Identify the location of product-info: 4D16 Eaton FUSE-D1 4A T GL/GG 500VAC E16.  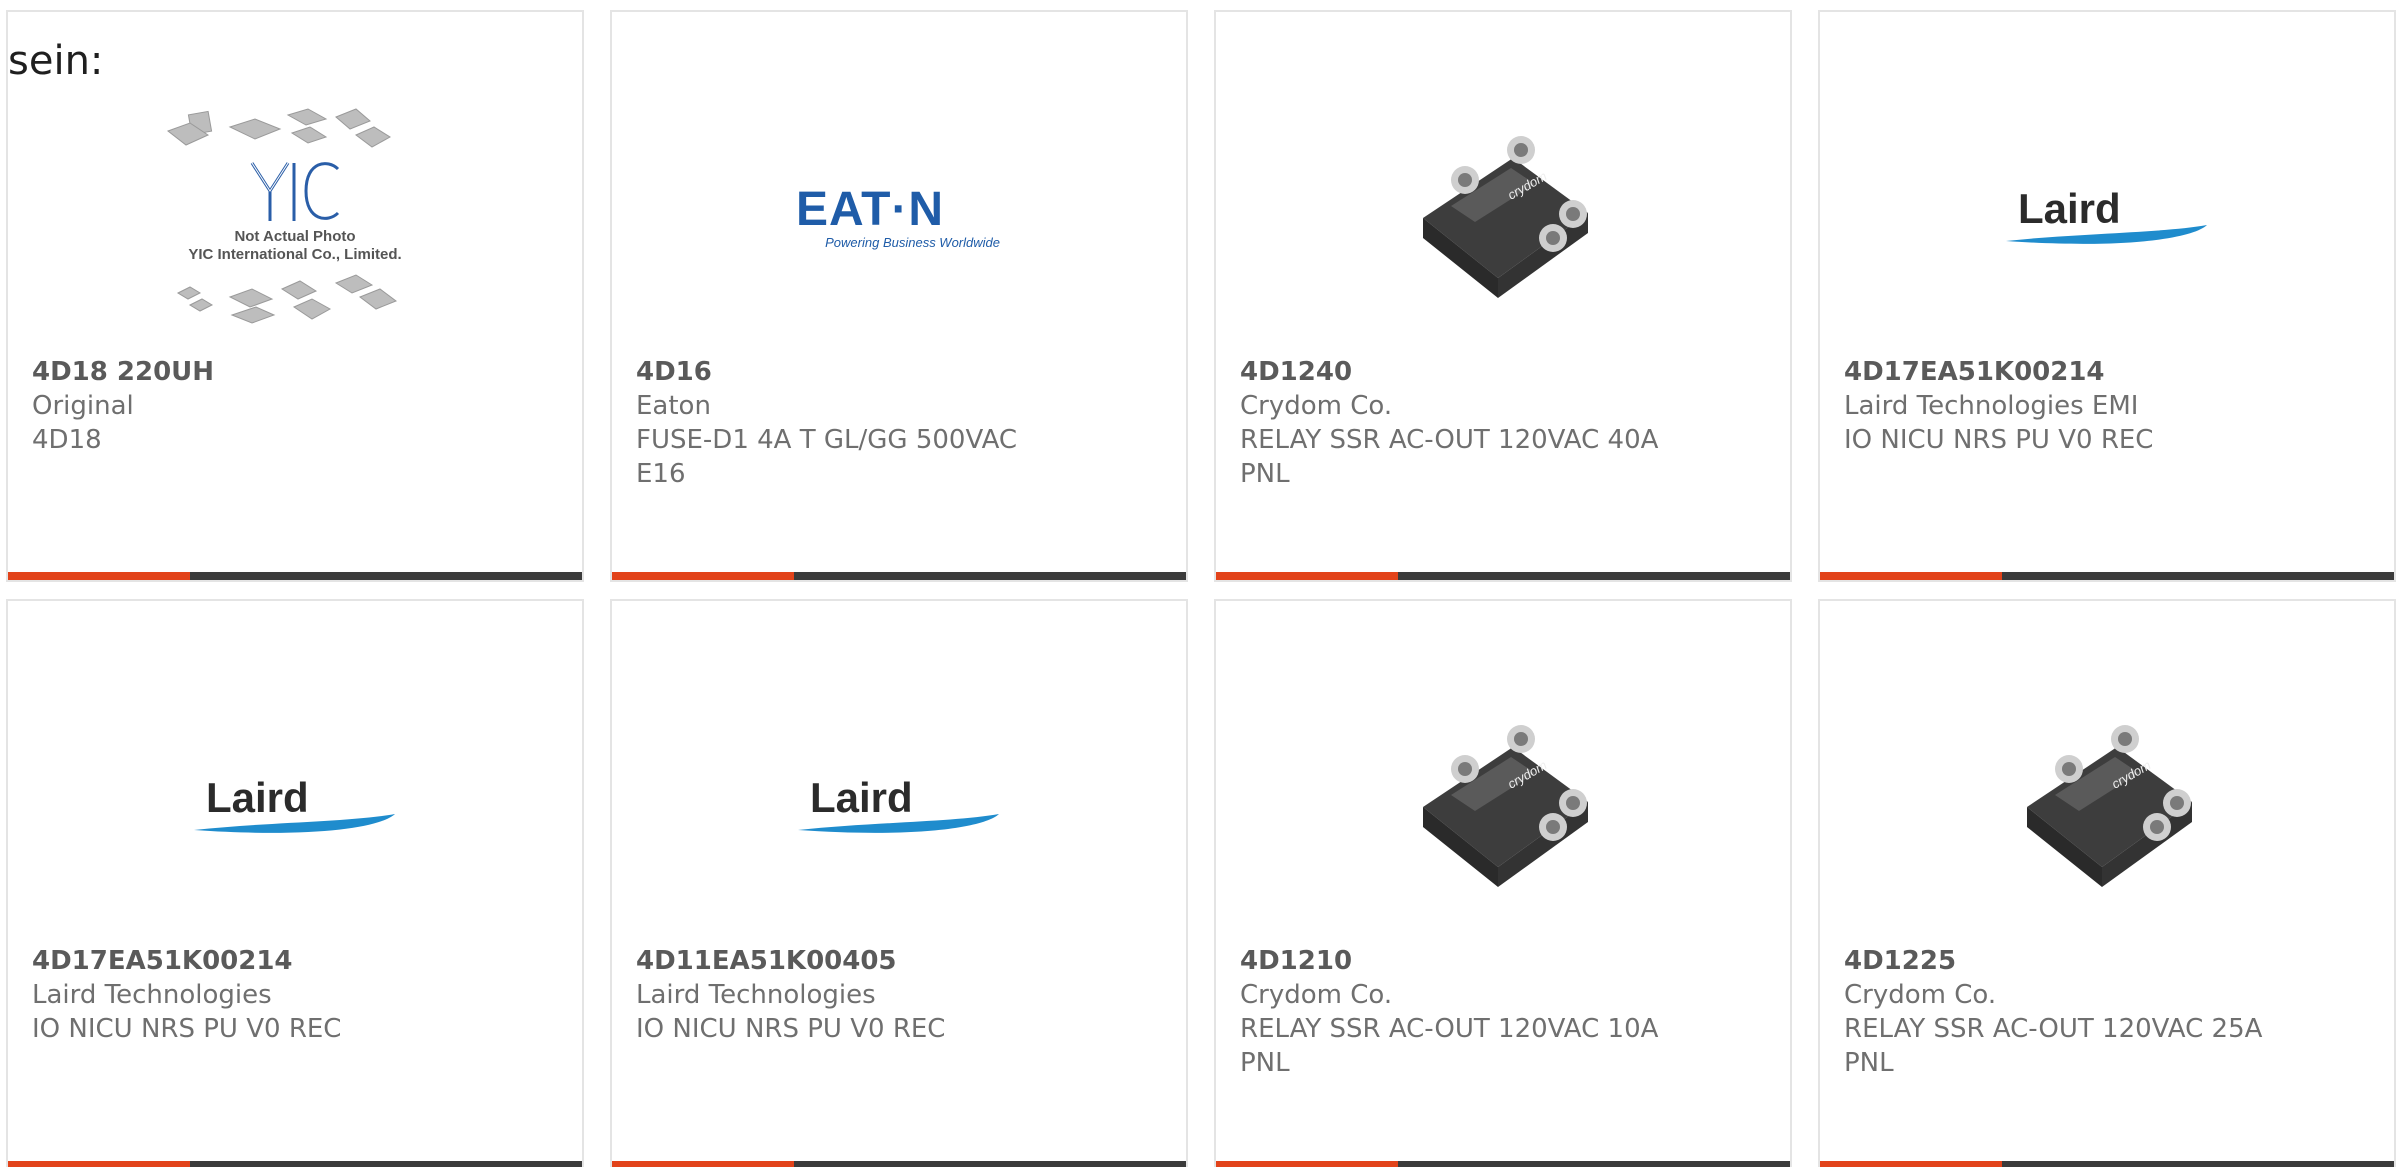
(899, 423).